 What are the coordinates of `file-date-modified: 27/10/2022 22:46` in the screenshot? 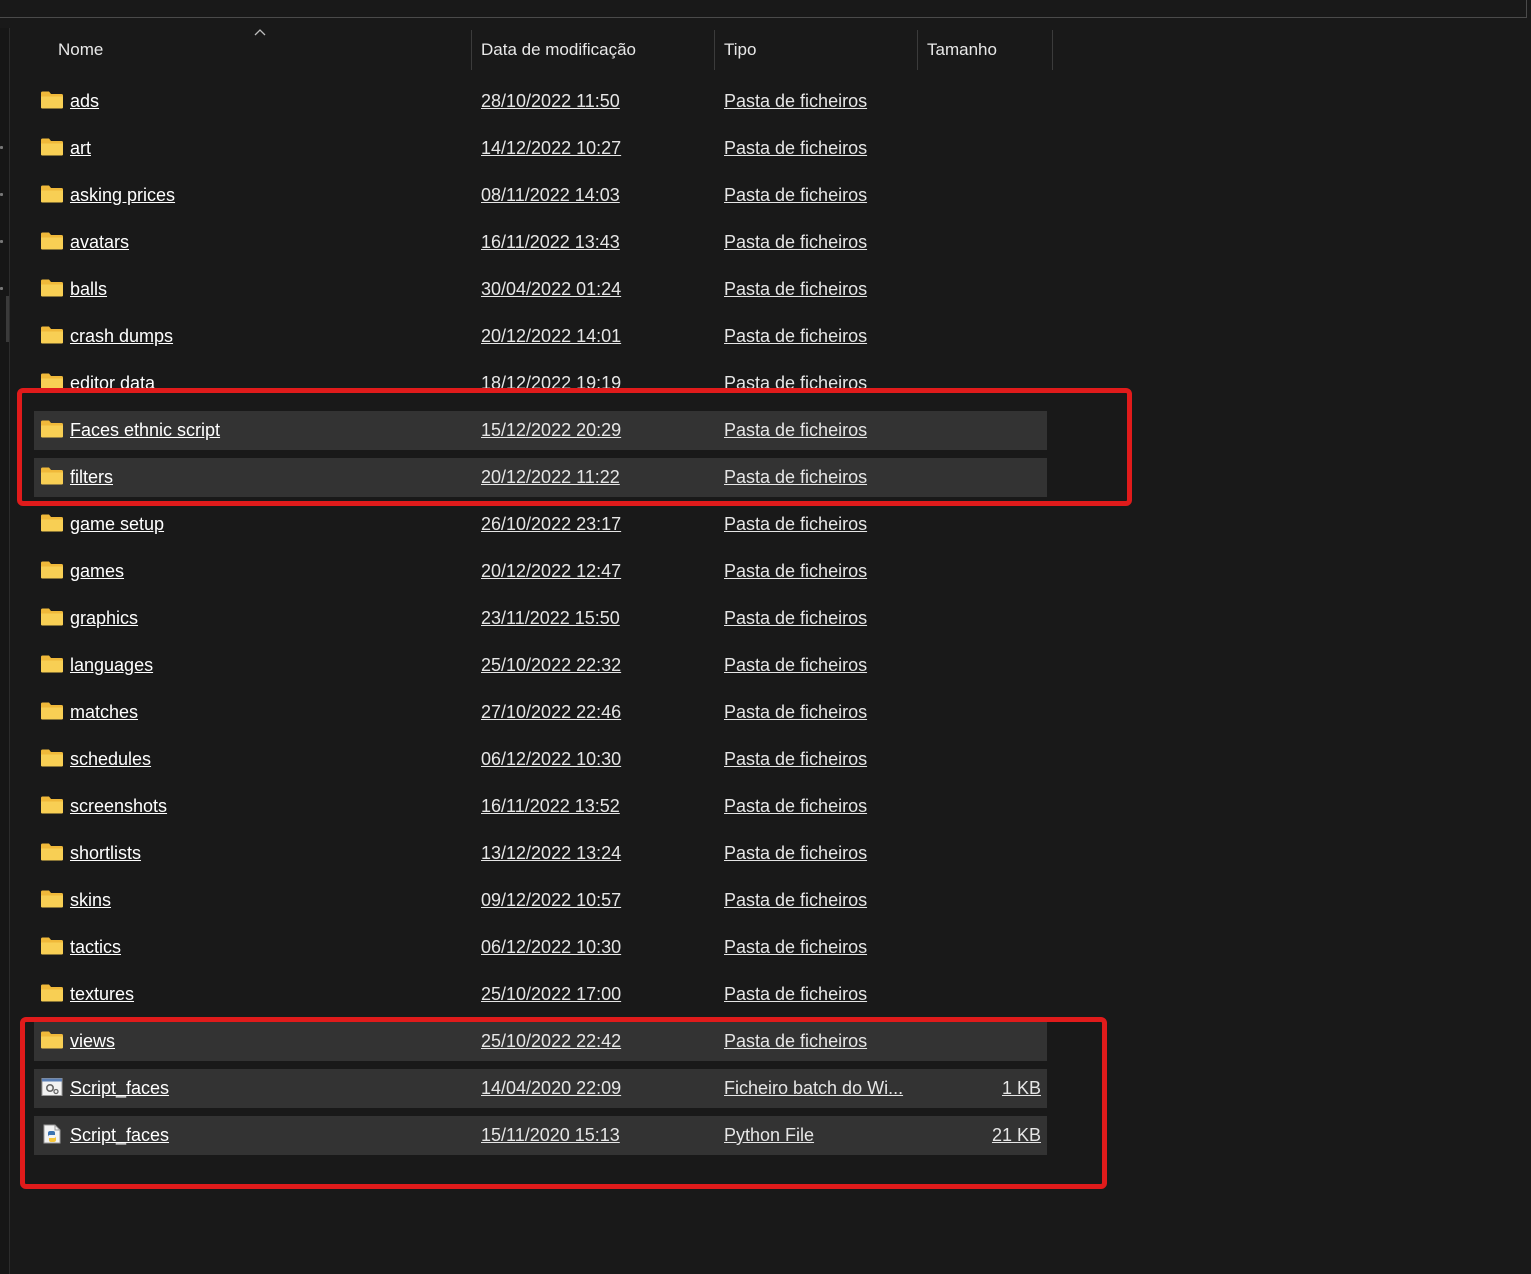 It's located at (551, 712).